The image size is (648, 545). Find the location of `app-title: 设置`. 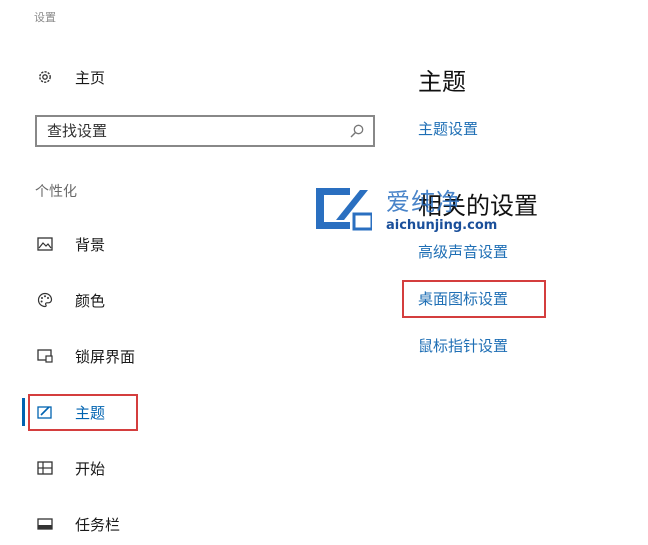

app-title: 设置 is located at coordinates (45, 17).